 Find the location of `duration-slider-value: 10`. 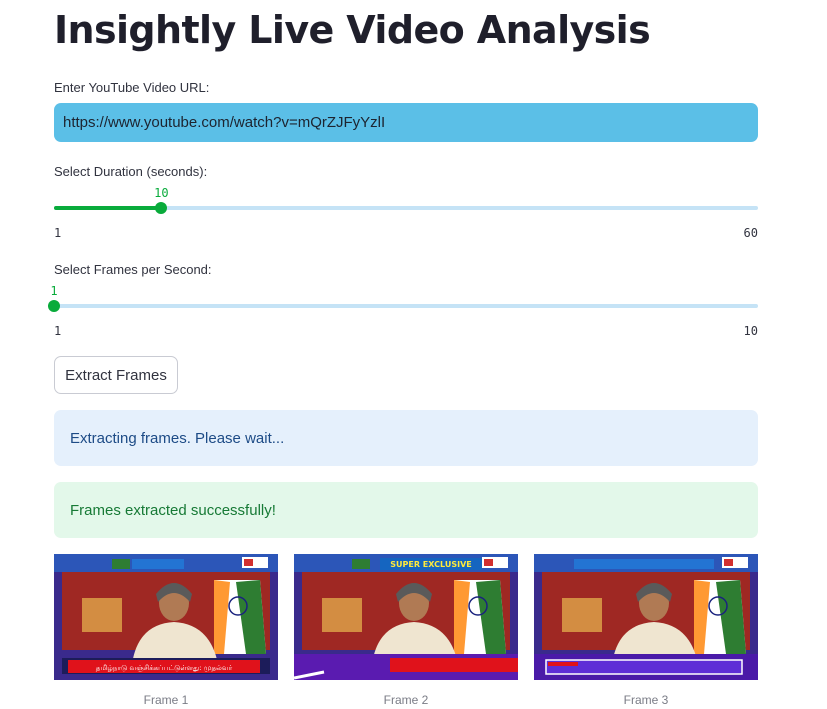

duration-slider-value: 10 is located at coordinates (161, 193).